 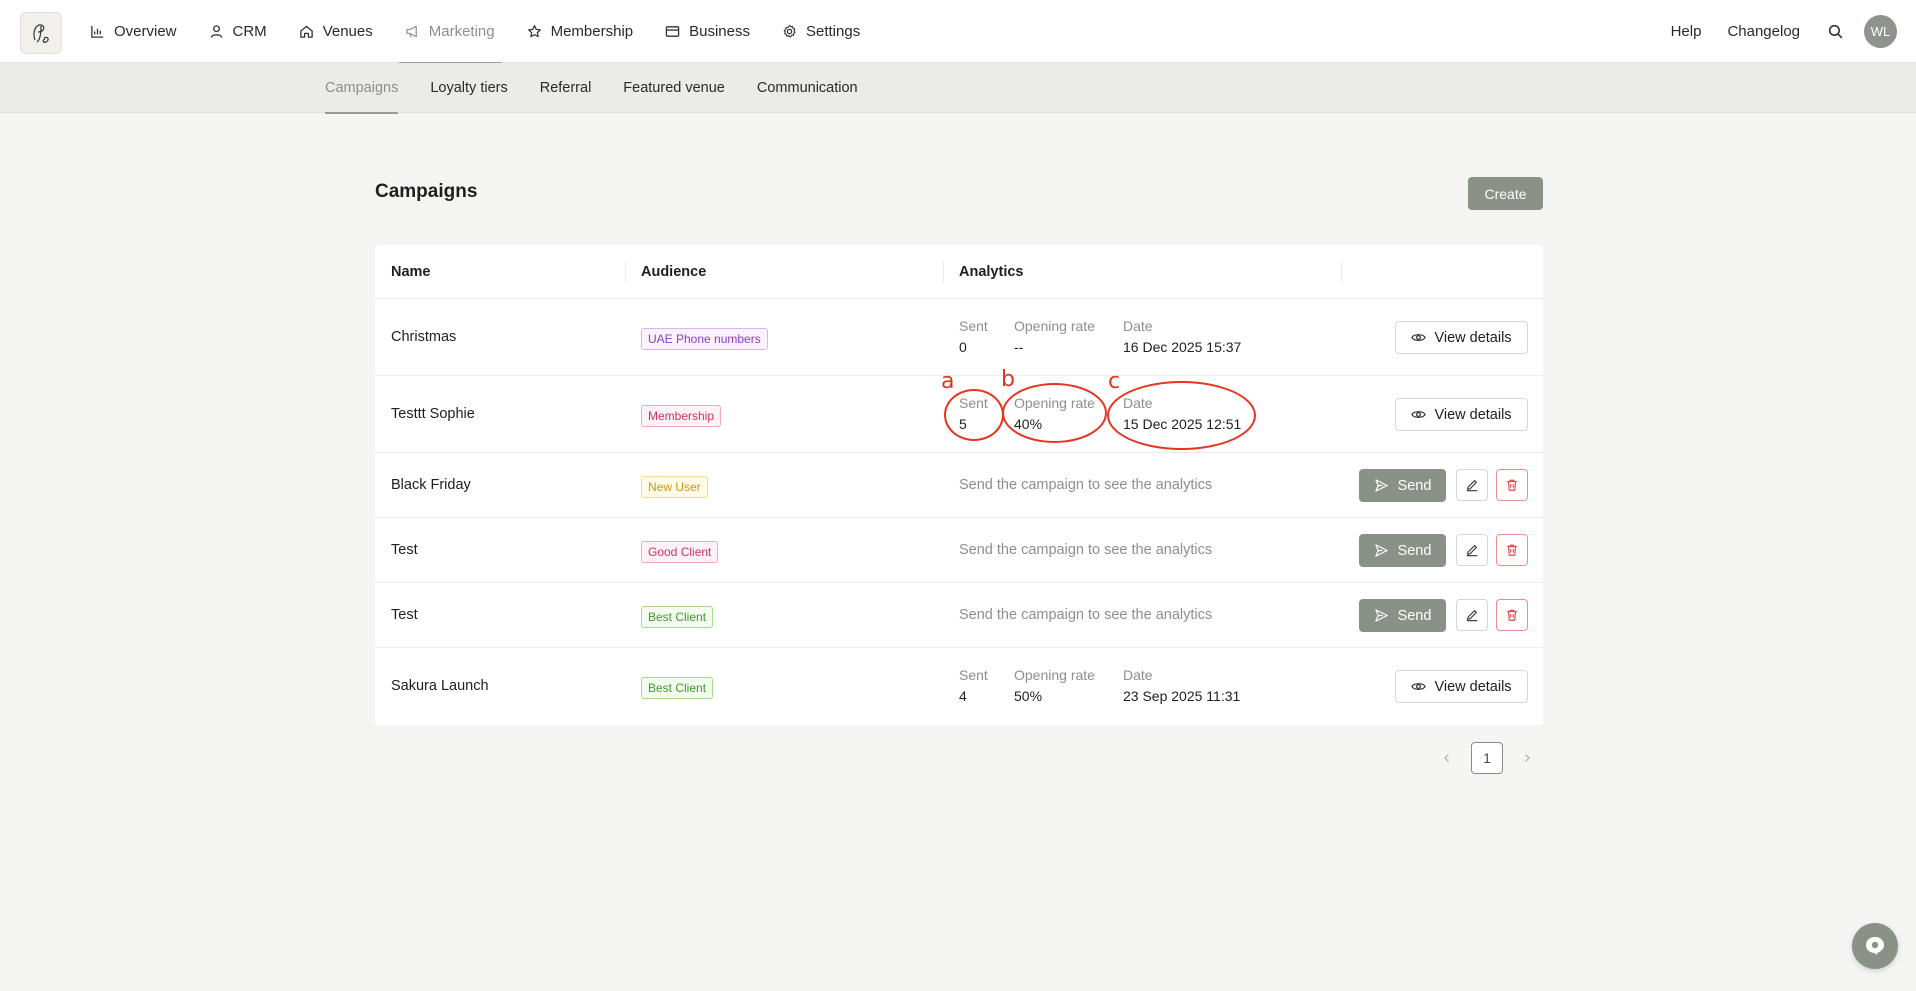 What do you see at coordinates (1835, 31) in the screenshot?
I see `search-icon` at bounding box center [1835, 31].